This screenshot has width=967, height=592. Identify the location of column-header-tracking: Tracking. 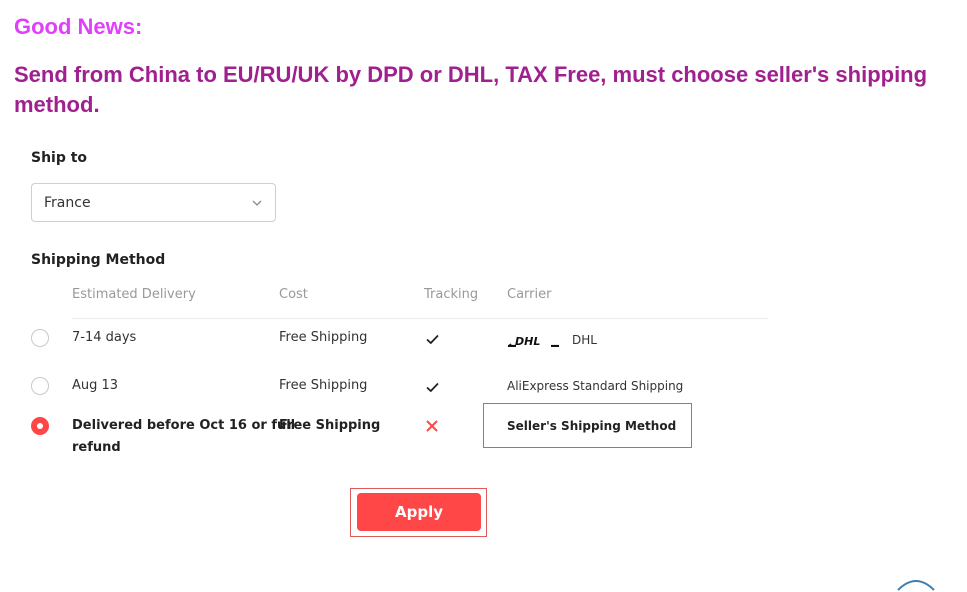
(451, 294).